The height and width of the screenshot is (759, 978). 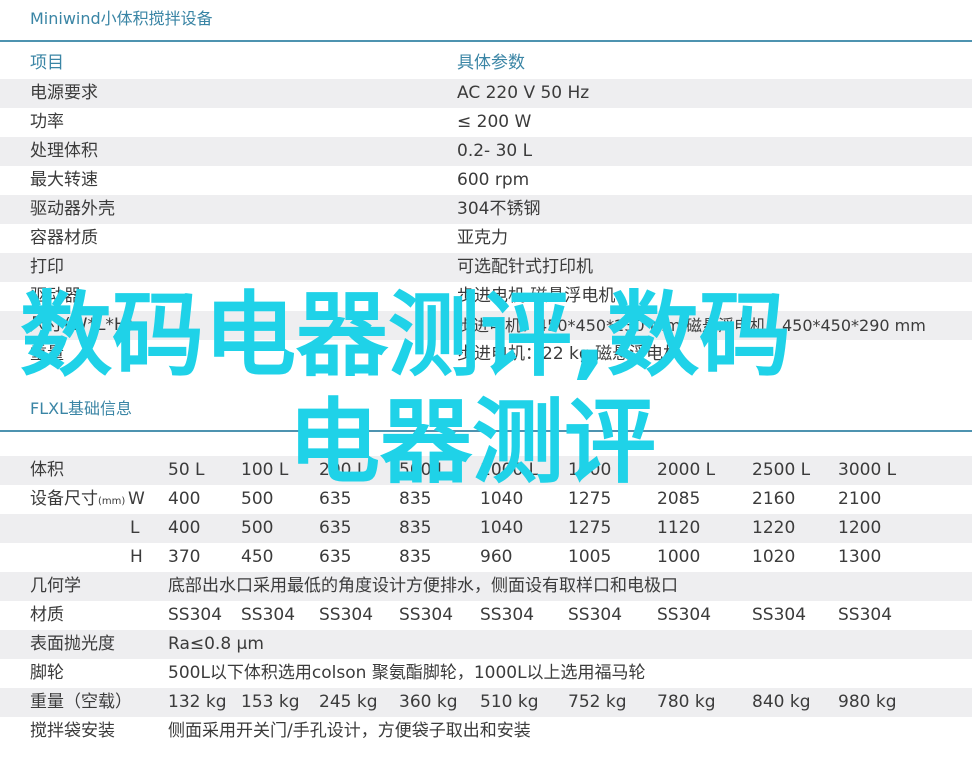 What do you see at coordinates (691, 325) in the screenshot?
I see `spec-value: 步进电机：450*450*230 mm 磁悬浮电机：450*450*290 mm` at bounding box center [691, 325].